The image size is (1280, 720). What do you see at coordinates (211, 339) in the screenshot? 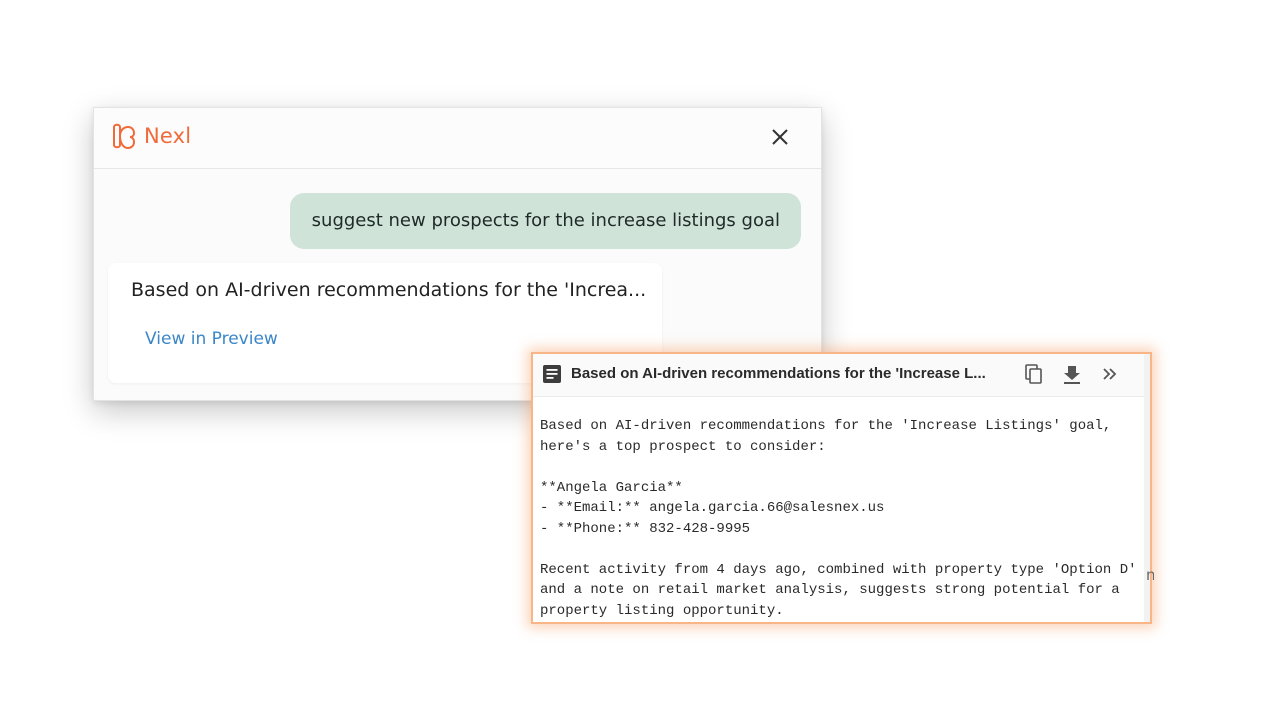
I see `view-in-preview-link: View in Preview` at bounding box center [211, 339].